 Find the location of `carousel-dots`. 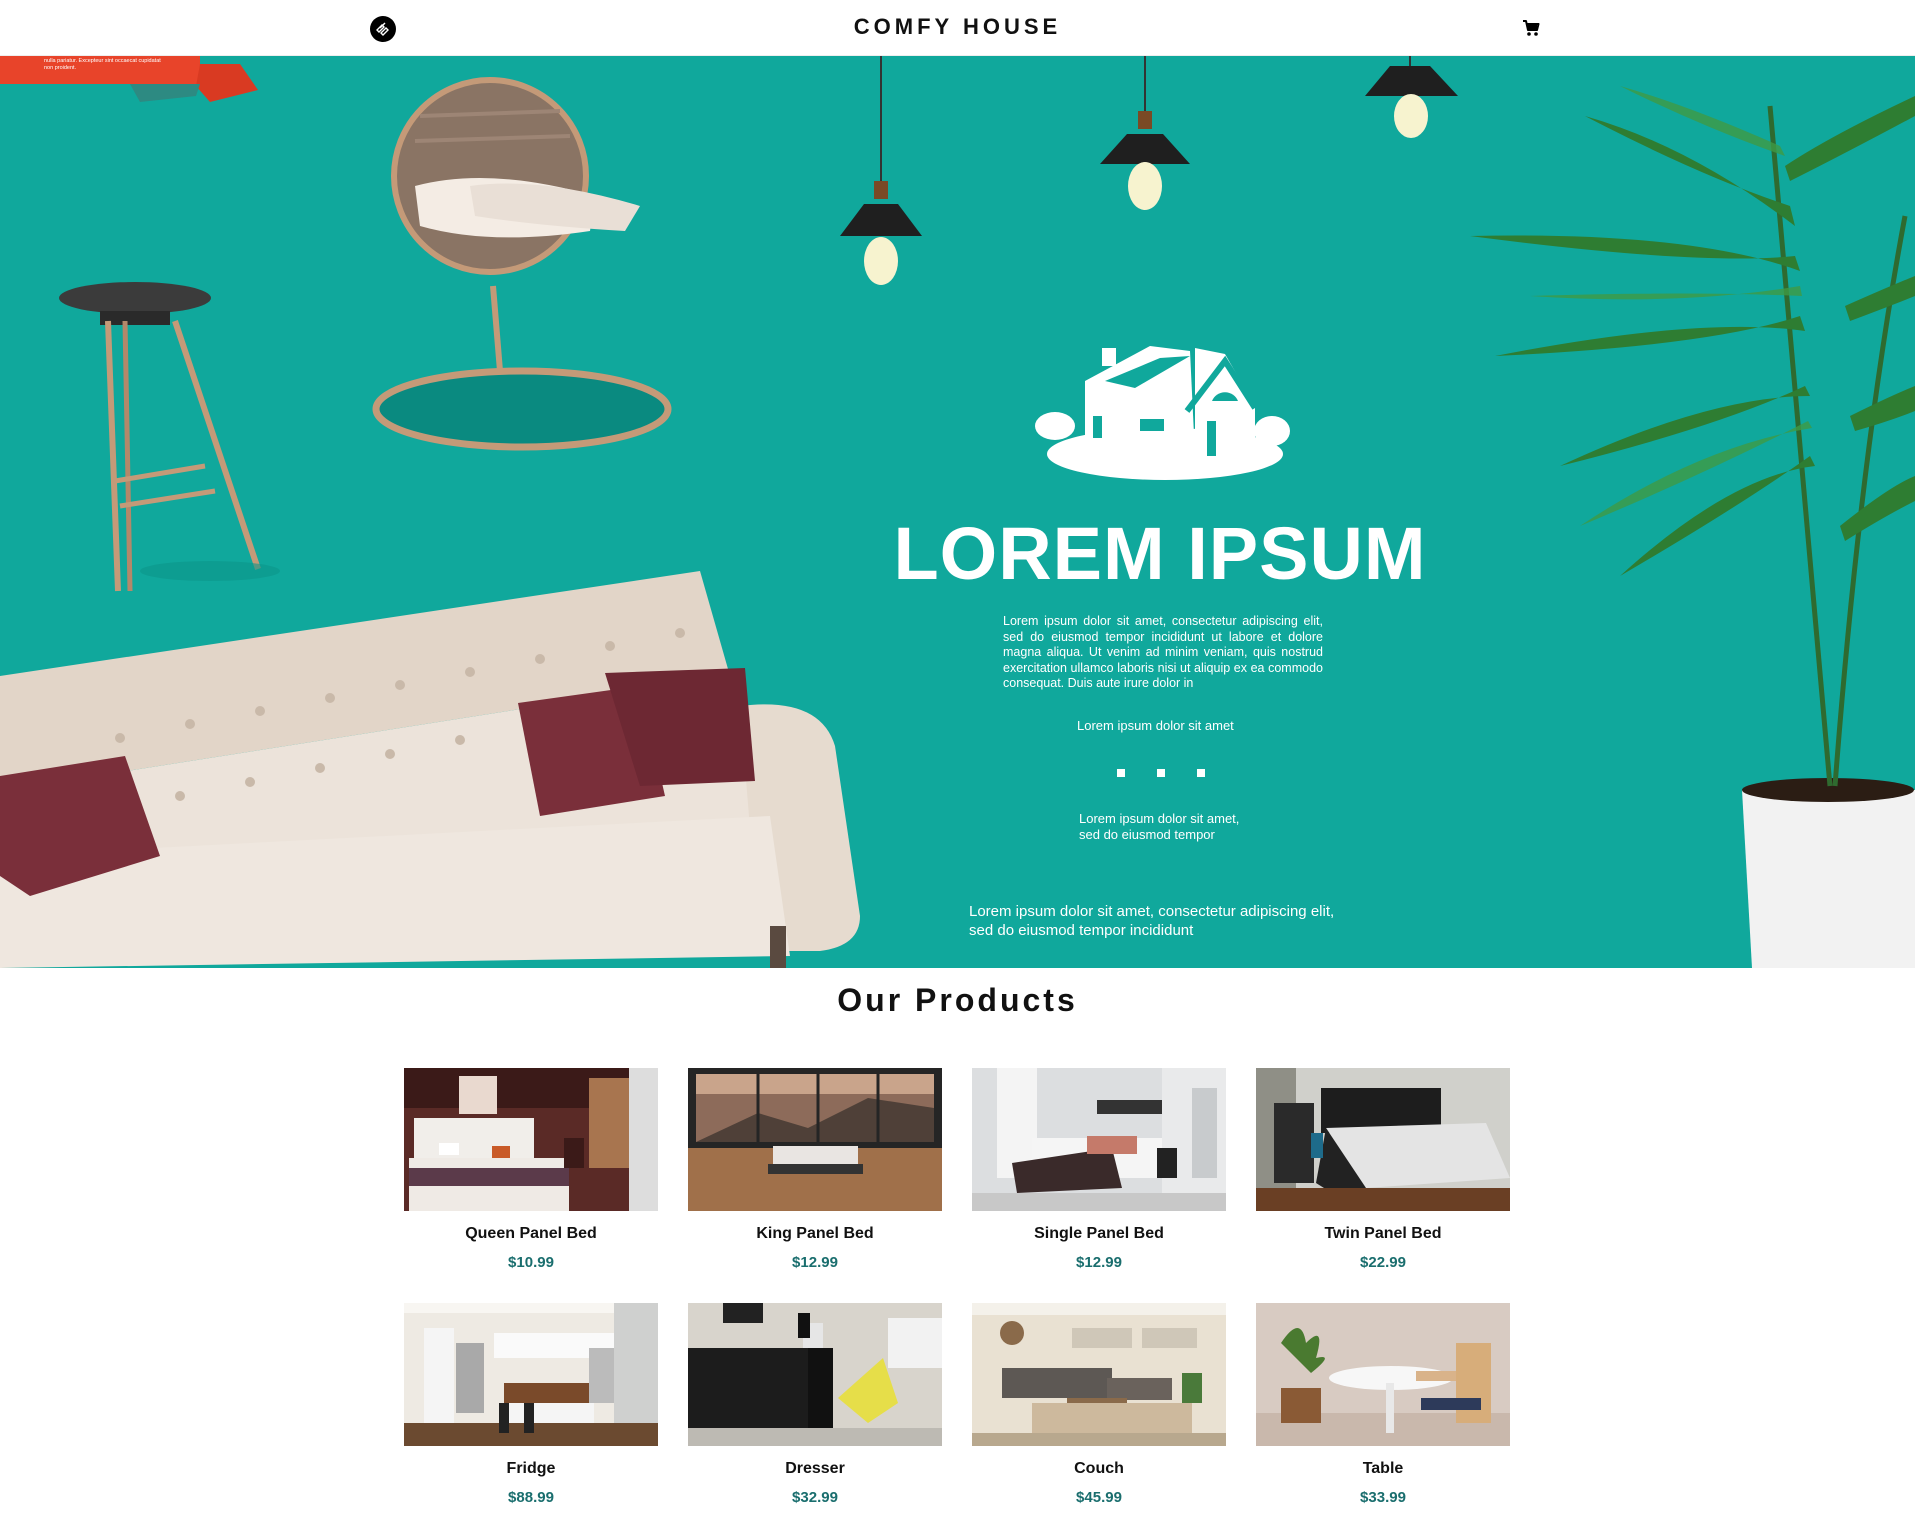

carousel-dots is located at coordinates (1161, 773).